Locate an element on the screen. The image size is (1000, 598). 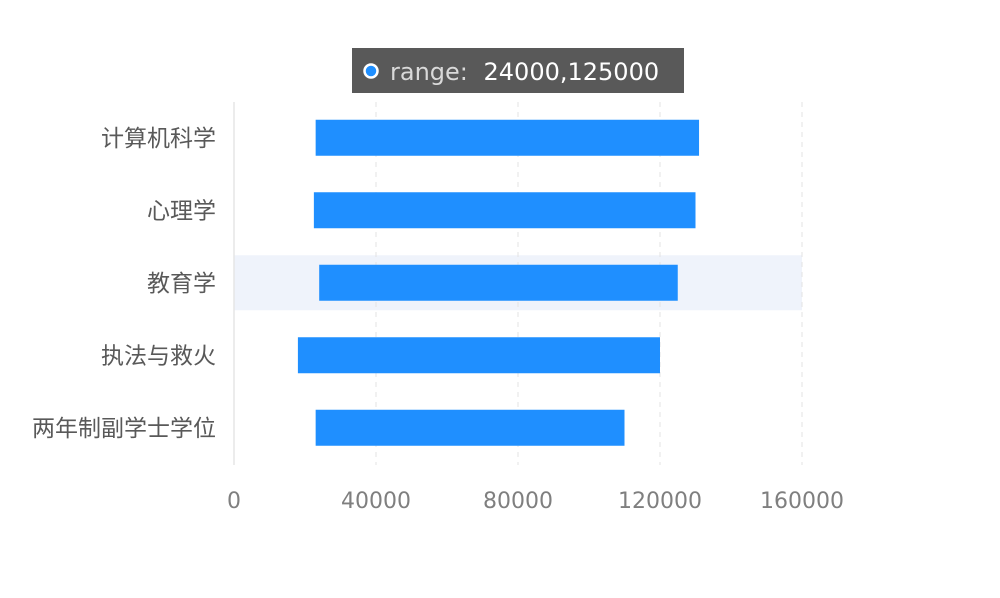
tooltip: range: 24000,125000 is located at coordinates (518, 70).